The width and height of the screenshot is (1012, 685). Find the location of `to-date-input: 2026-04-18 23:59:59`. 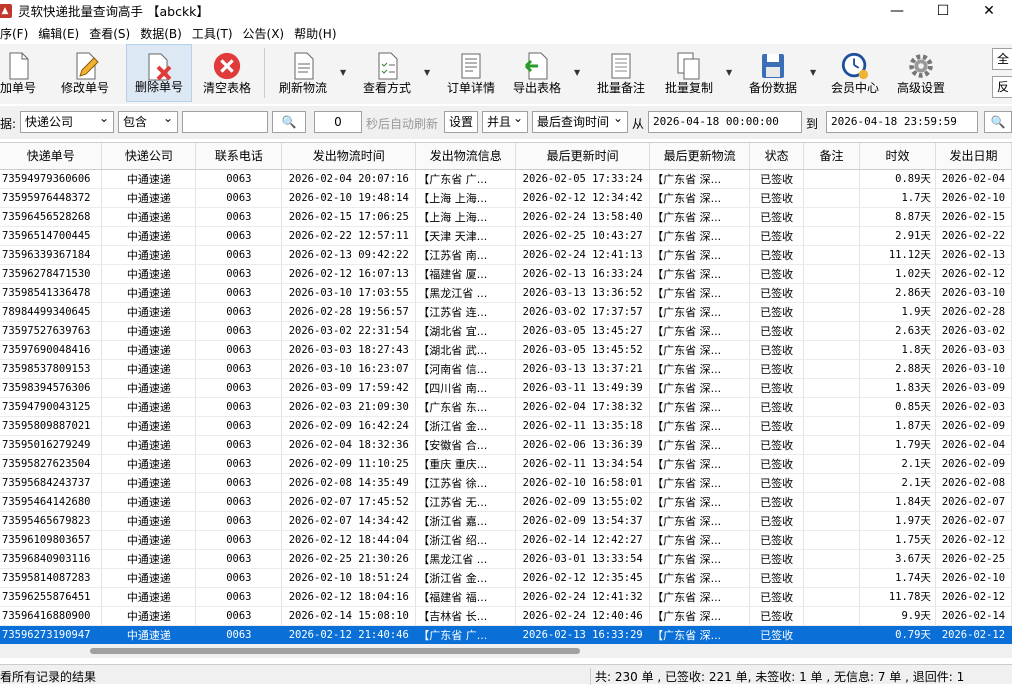

to-date-input: 2026-04-18 23:59:59 is located at coordinates (902, 122).